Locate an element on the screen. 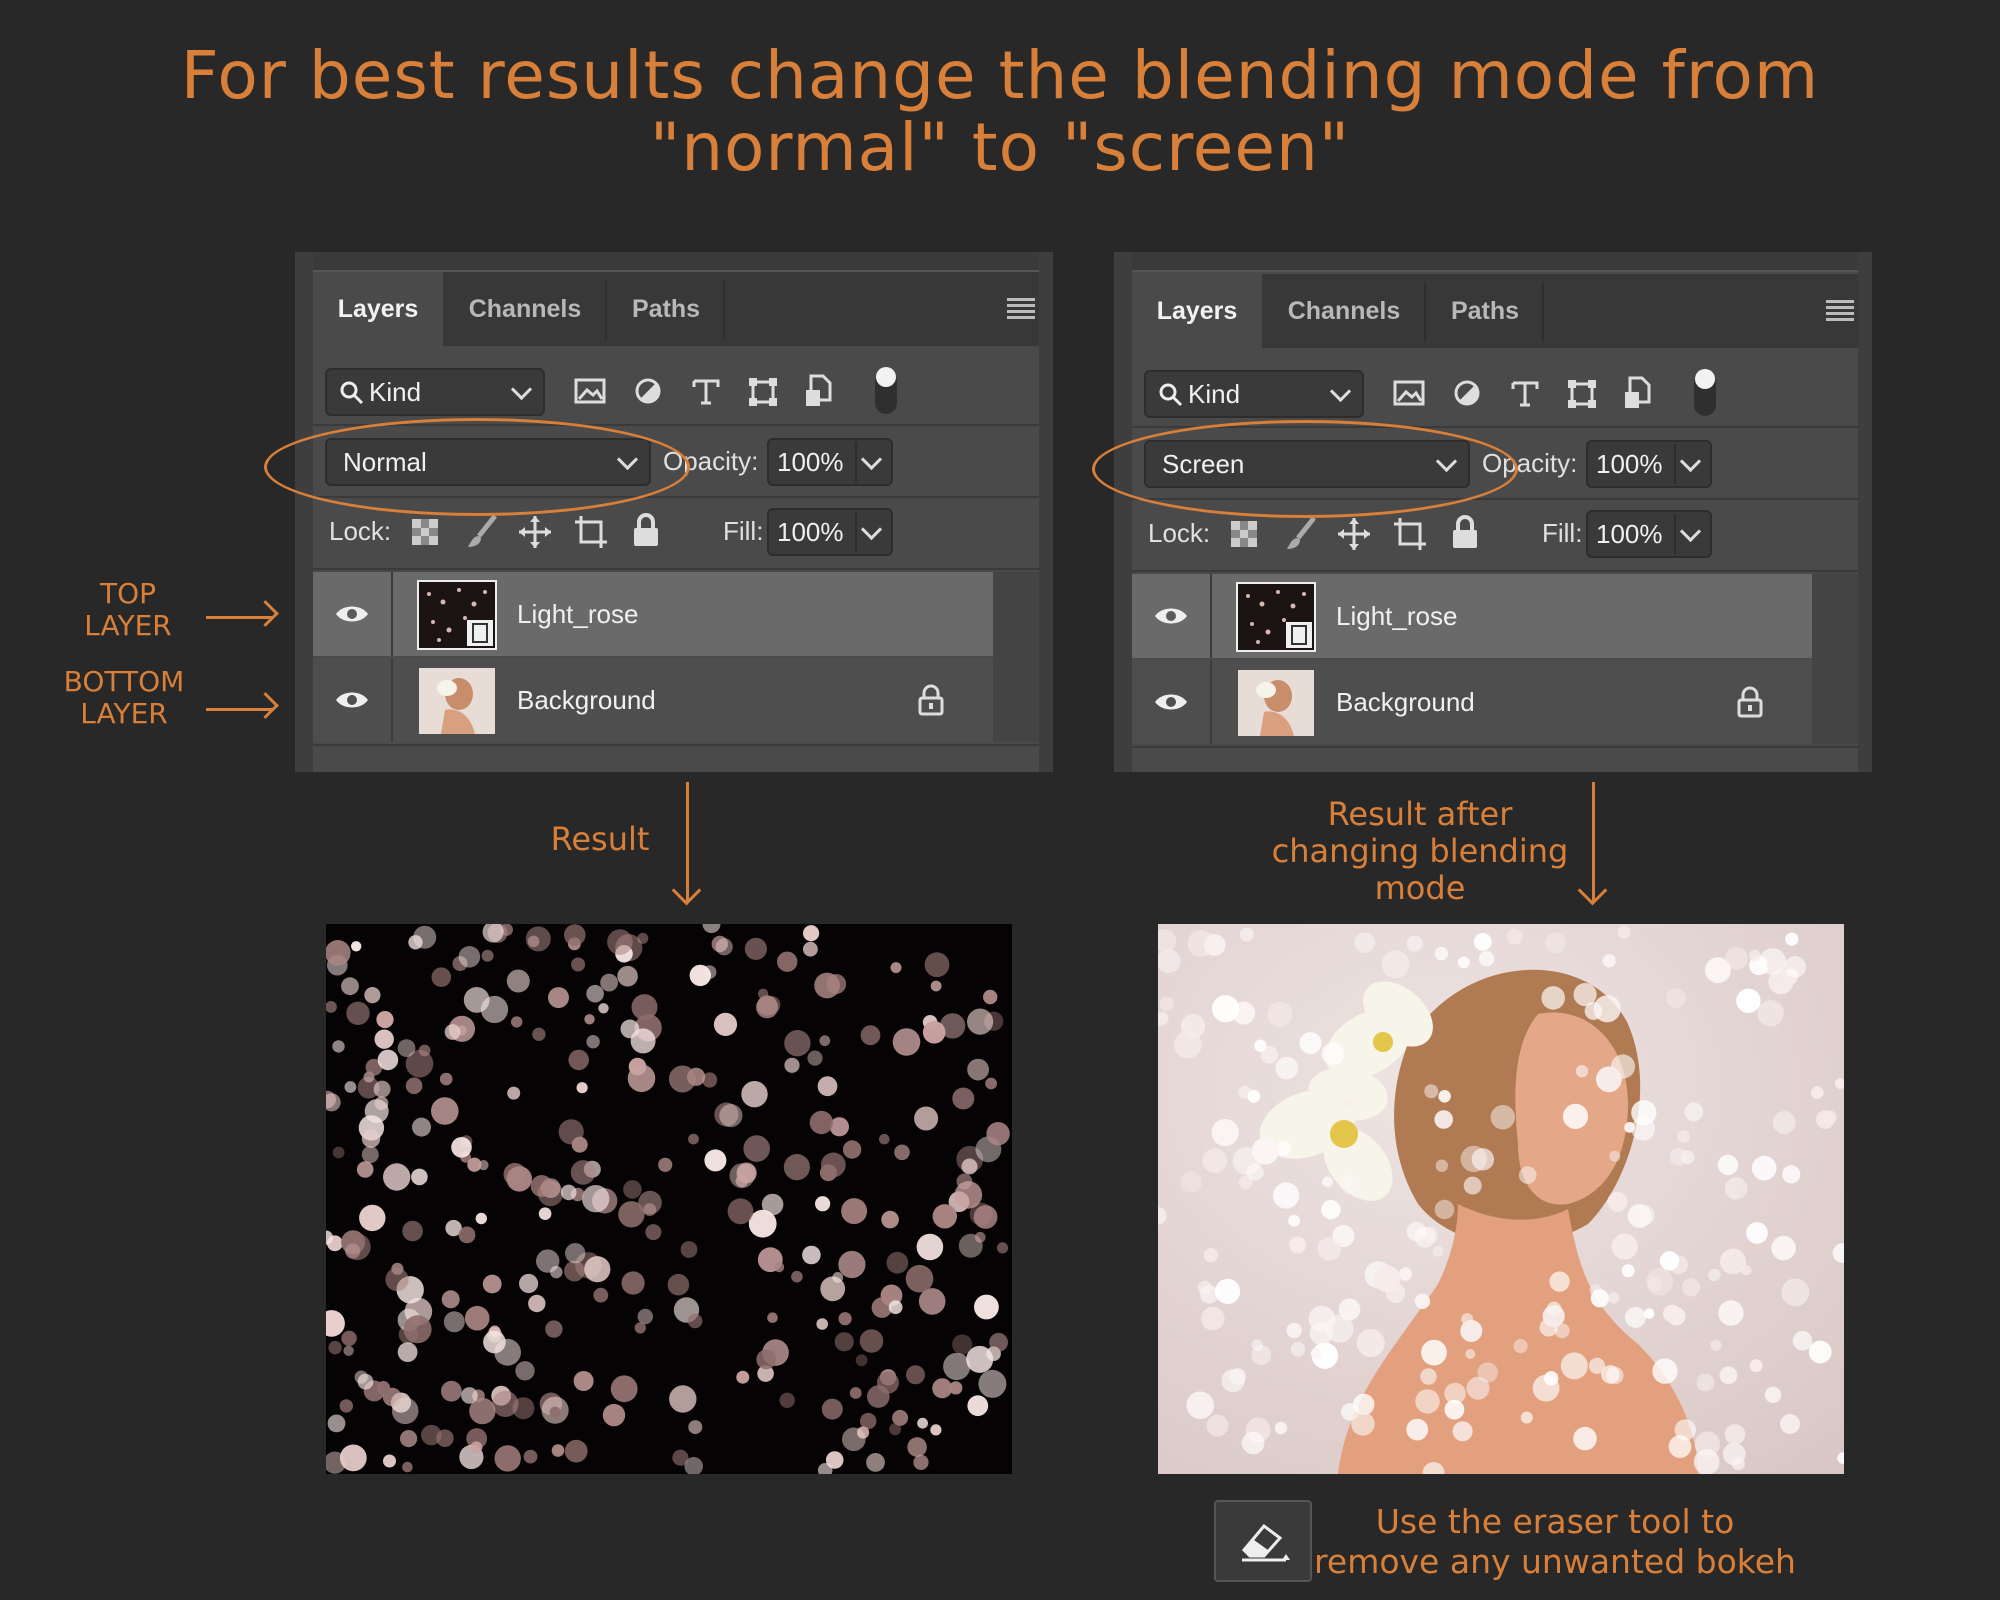  highlight-ellipse-normal is located at coordinates (477, 467).